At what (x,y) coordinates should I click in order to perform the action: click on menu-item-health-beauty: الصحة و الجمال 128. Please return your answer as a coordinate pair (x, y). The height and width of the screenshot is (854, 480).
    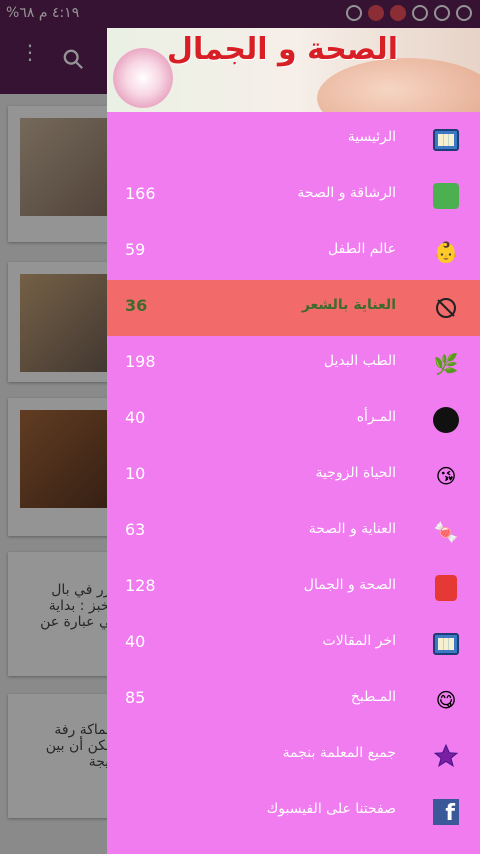
    Looking at the image, I should click on (293, 588).